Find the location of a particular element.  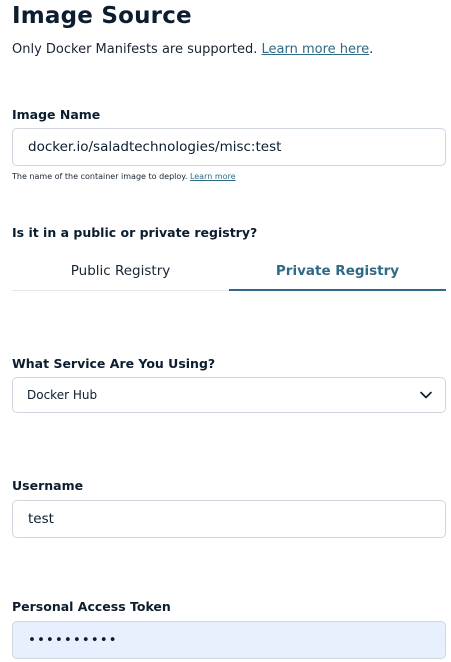

image-name-learn-more-link: Learn more is located at coordinates (213, 176).